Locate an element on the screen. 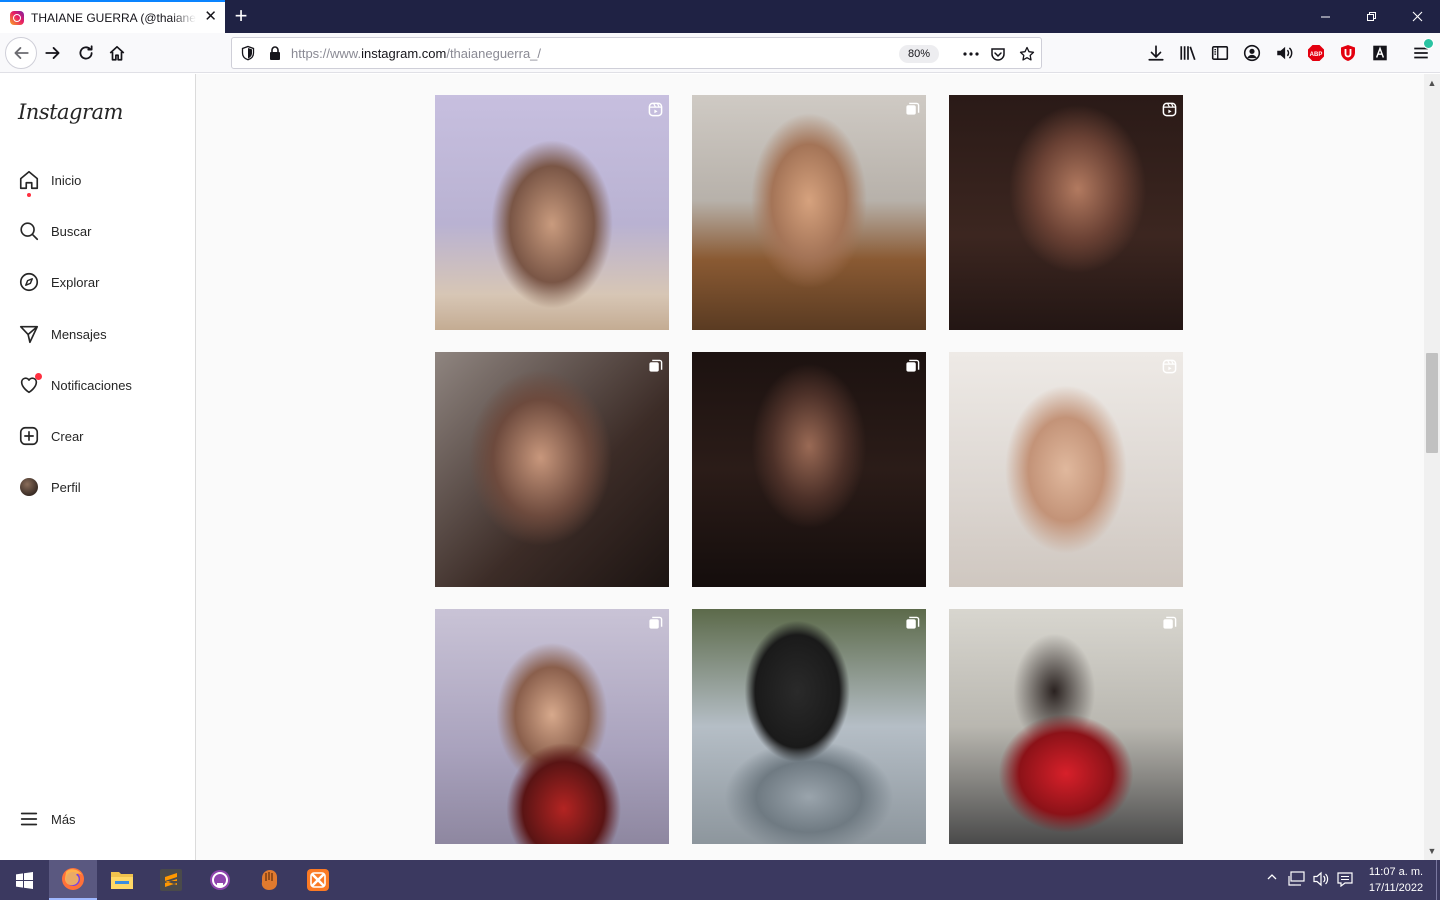  tab-audio-button is located at coordinates (1284, 53).